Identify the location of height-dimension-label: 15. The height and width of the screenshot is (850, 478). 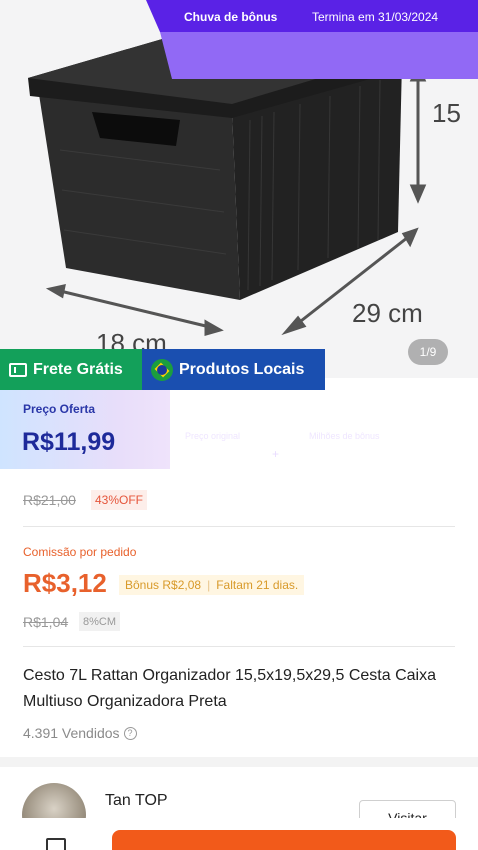
(446, 113).